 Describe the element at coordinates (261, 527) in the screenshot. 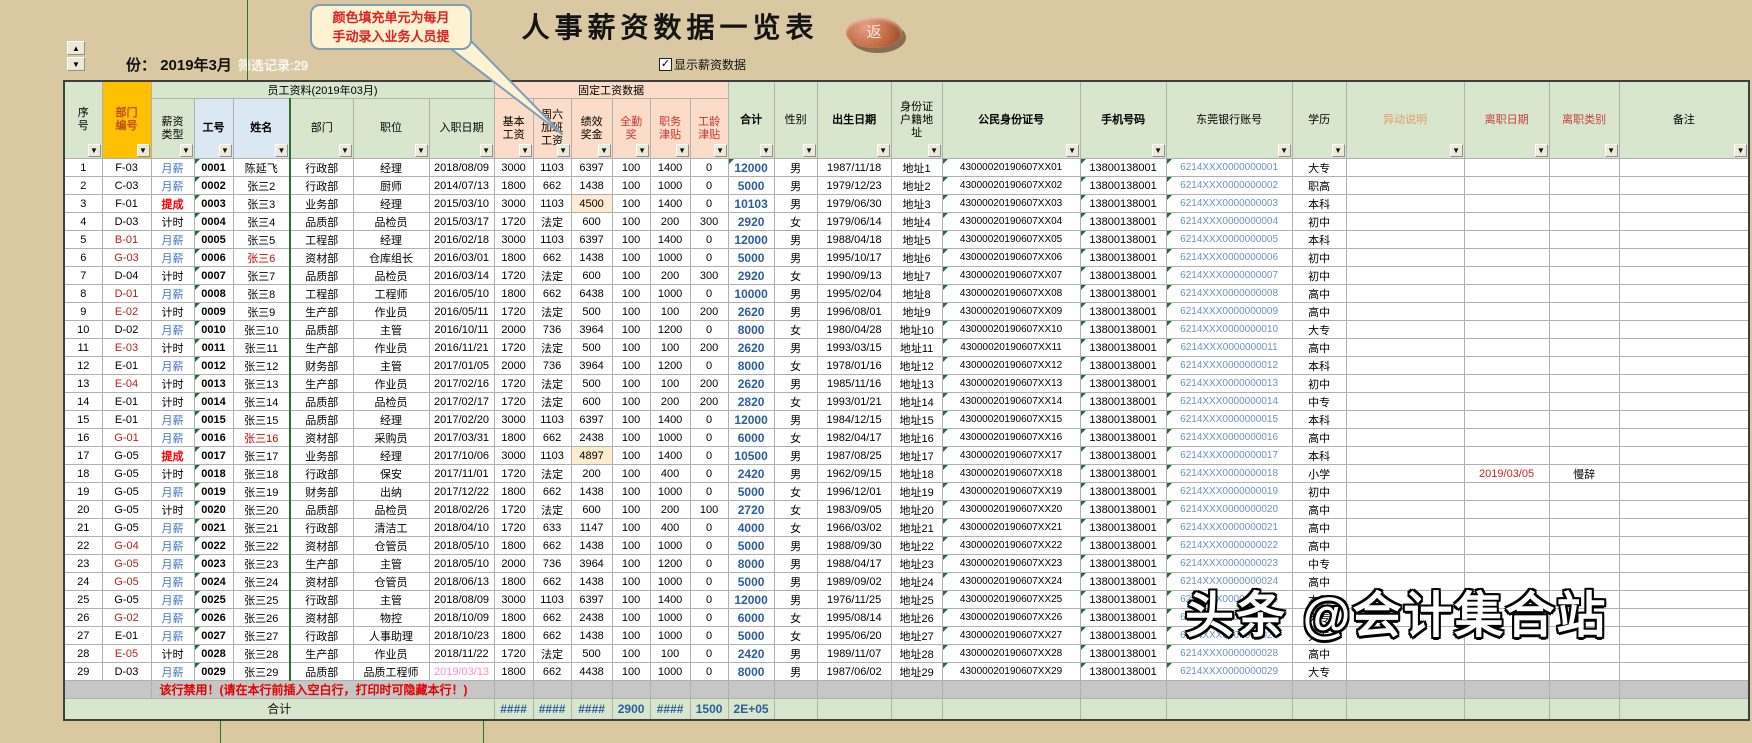

I see `cell-name: 张三21` at that location.